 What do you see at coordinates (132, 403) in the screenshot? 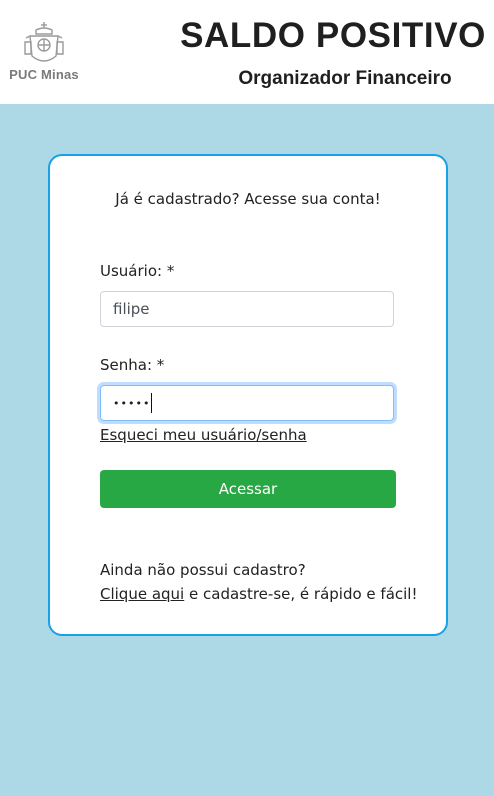
I see `password-value: •••••` at bounding box center [132, 403].